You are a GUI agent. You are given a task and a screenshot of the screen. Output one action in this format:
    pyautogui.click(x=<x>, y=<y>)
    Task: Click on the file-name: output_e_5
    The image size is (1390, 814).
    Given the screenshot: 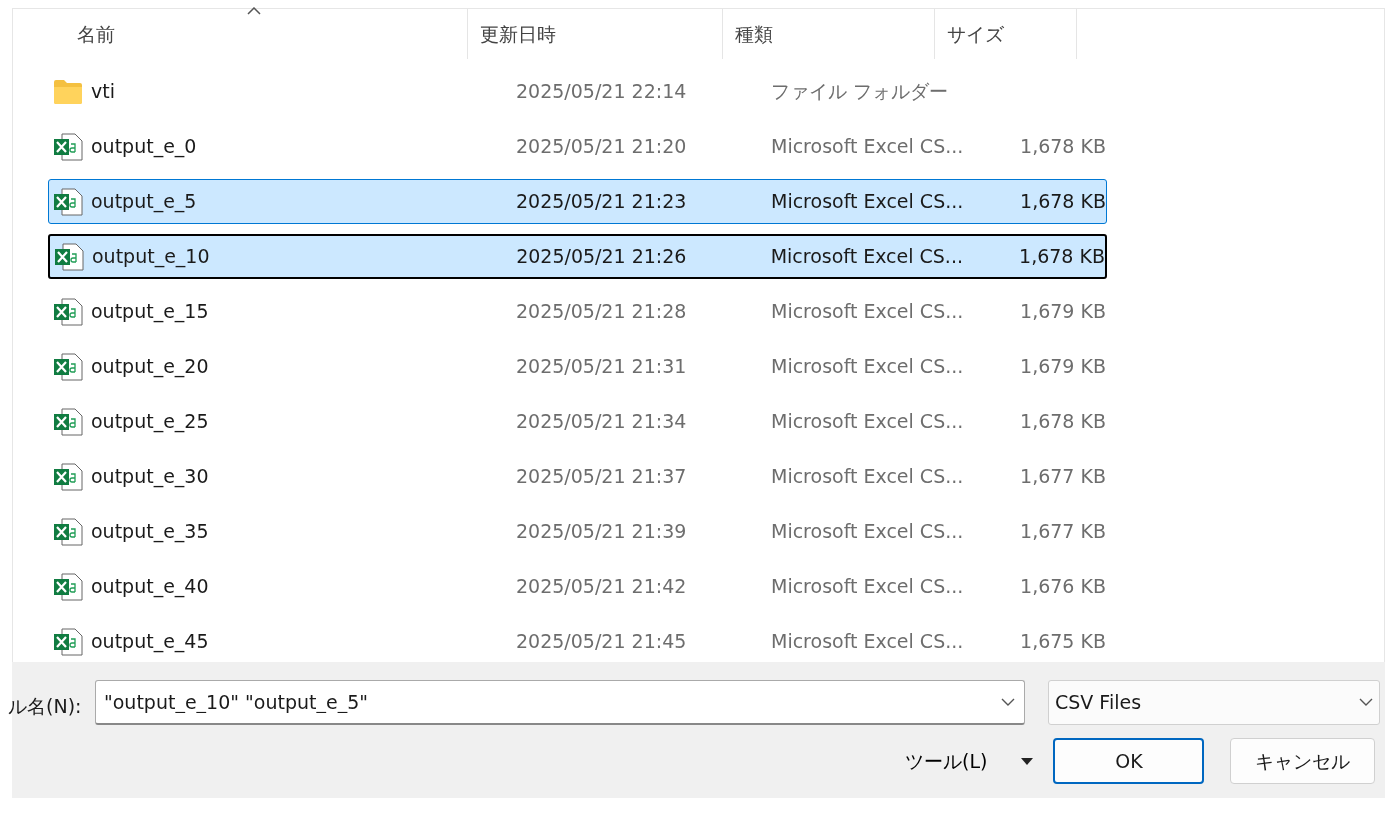 What is the action you would take?
    pyautogui.click(x=144, y=202)
    